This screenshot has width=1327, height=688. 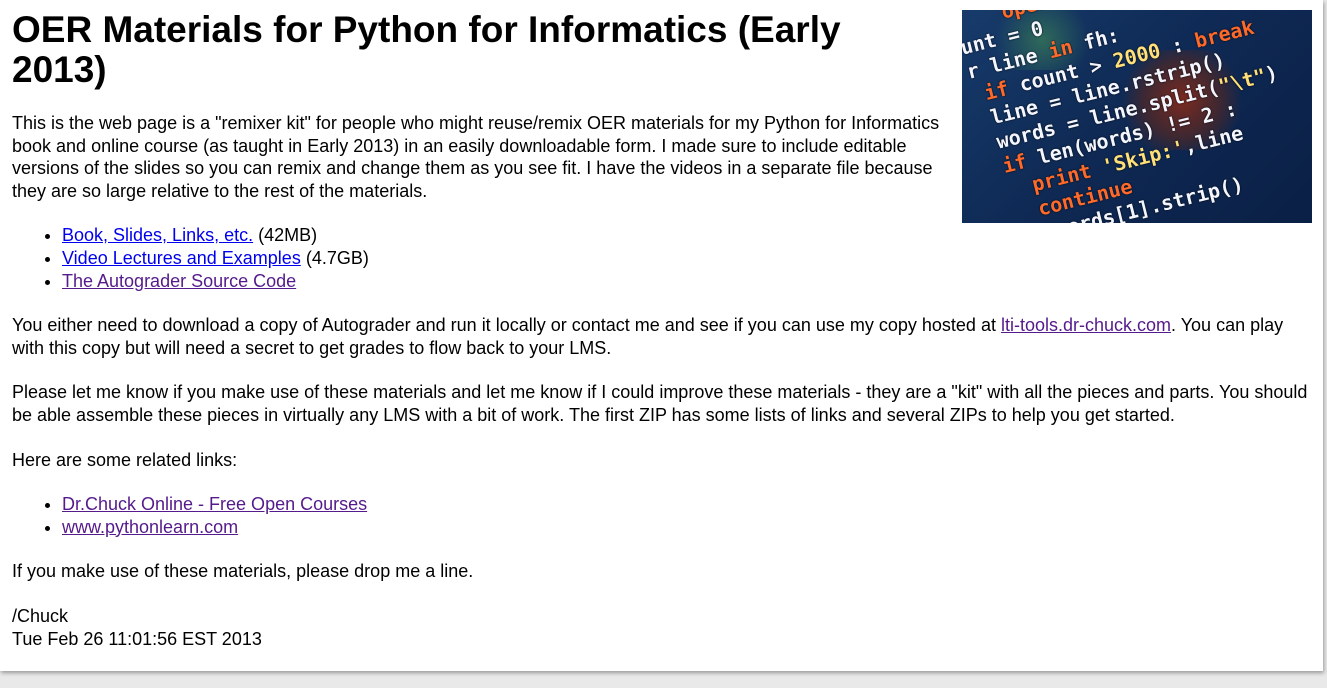 What do you see at coordinates (687, 527) in the screenshot?
I see `list-item: www.pythonlearn.com` at bounding box center [687, 527].